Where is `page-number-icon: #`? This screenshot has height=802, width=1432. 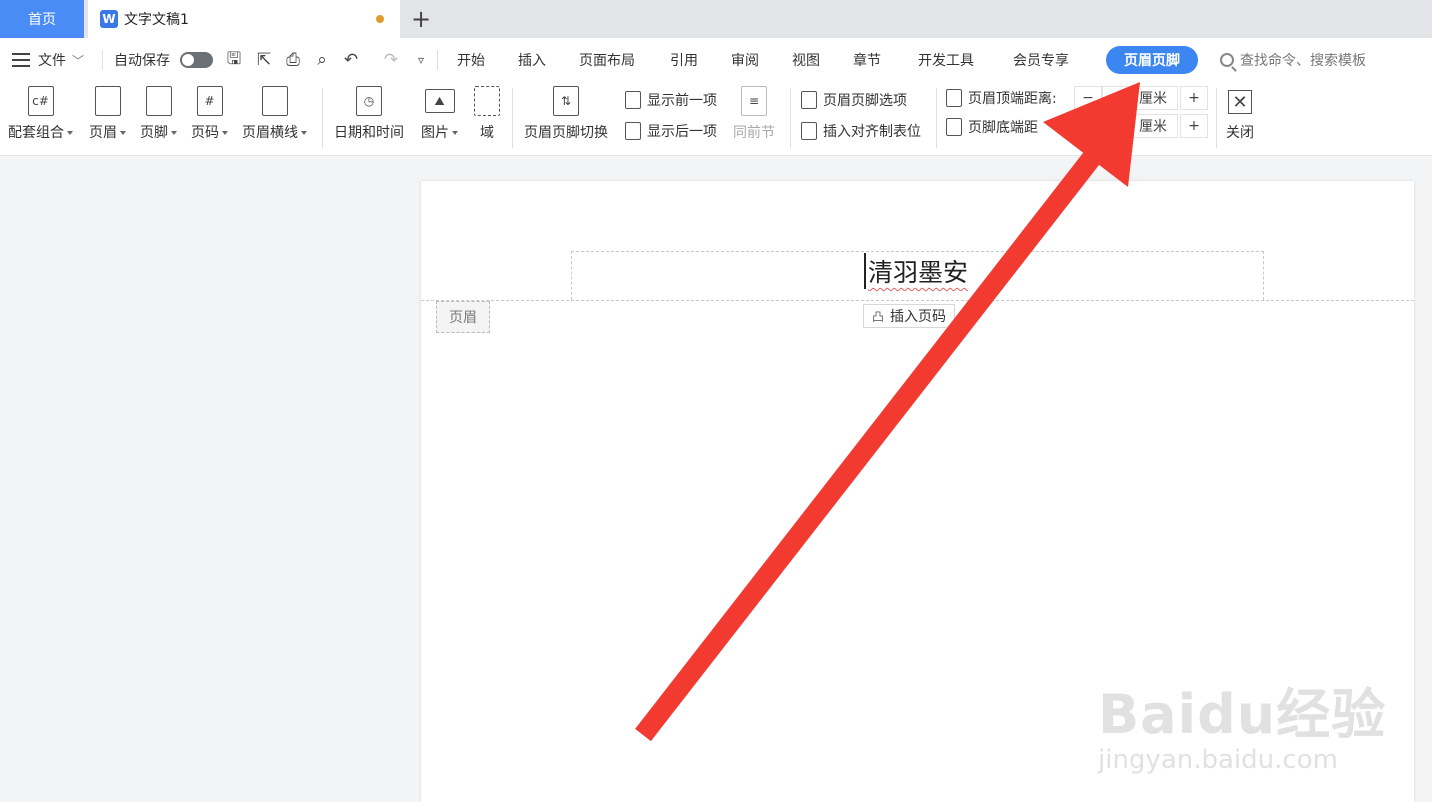 page-number-icon: # is located at coordinates (209, 101).